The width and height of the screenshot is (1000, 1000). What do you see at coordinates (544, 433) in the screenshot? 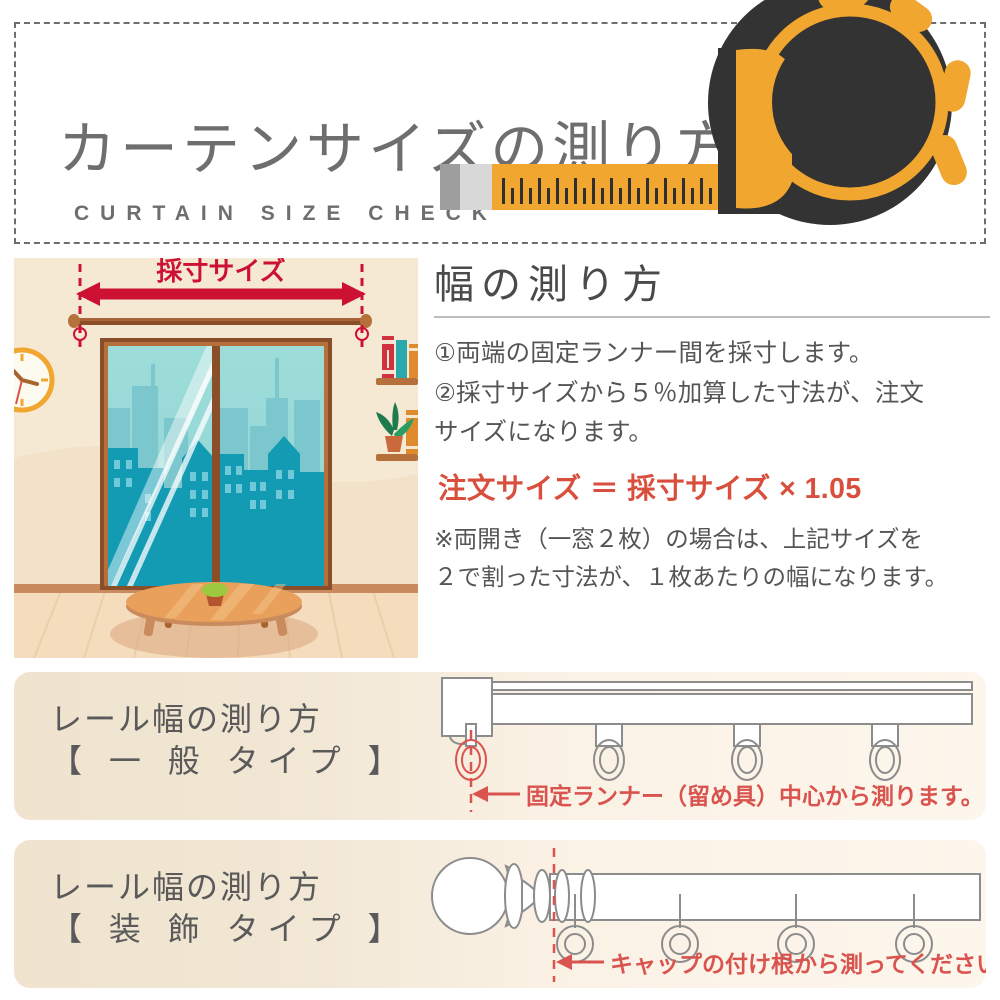
I see `step-2-cont: サイズになります。` at bounding box center [544, 433].